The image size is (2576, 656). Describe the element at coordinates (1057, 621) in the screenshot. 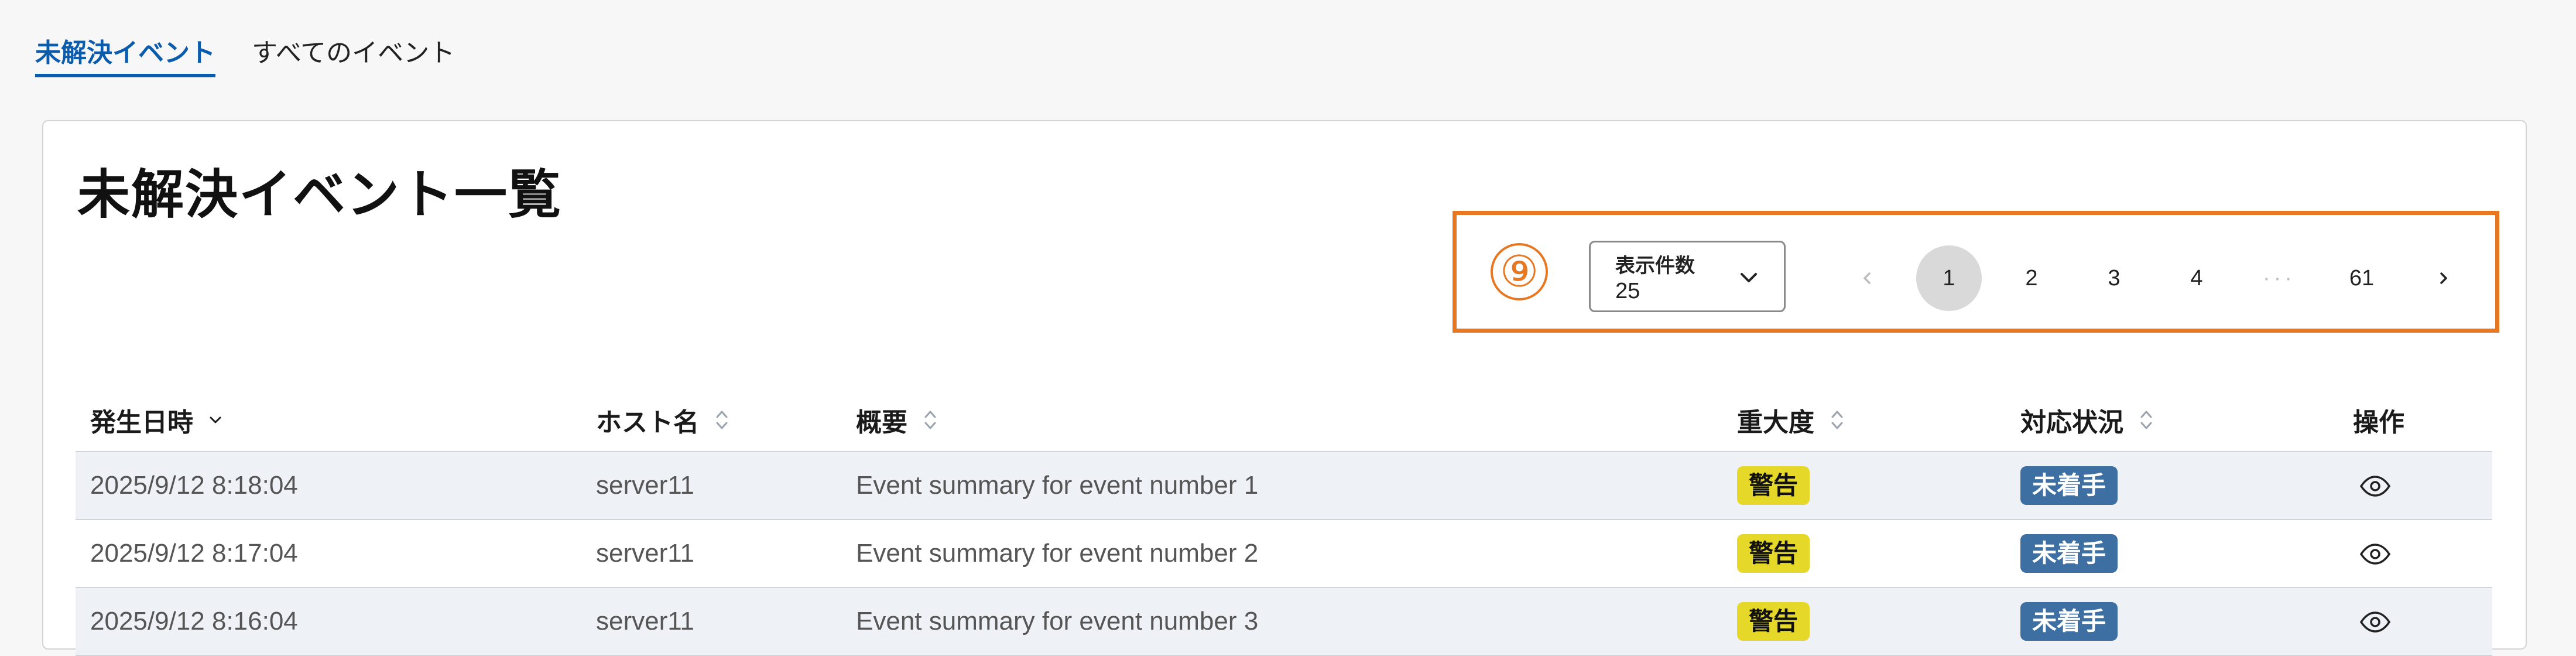

I see `event-summary: Event summary for event number 3` at that location.